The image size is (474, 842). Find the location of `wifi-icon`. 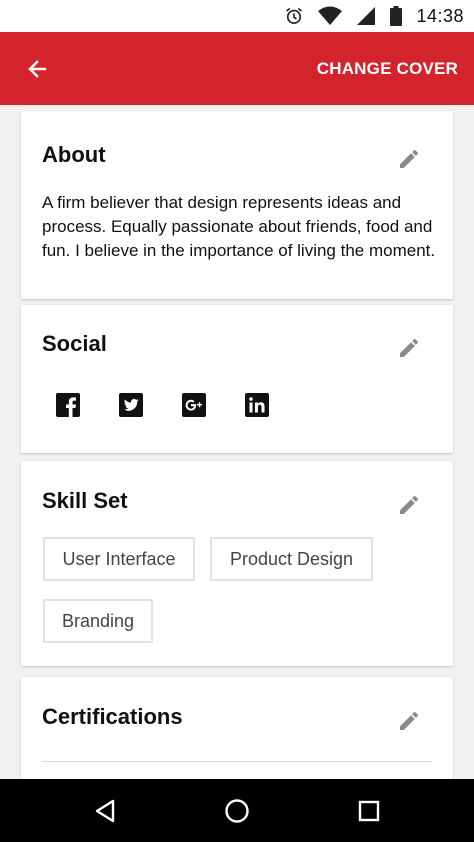

wifi-icon is located at coordinates (330, 15).